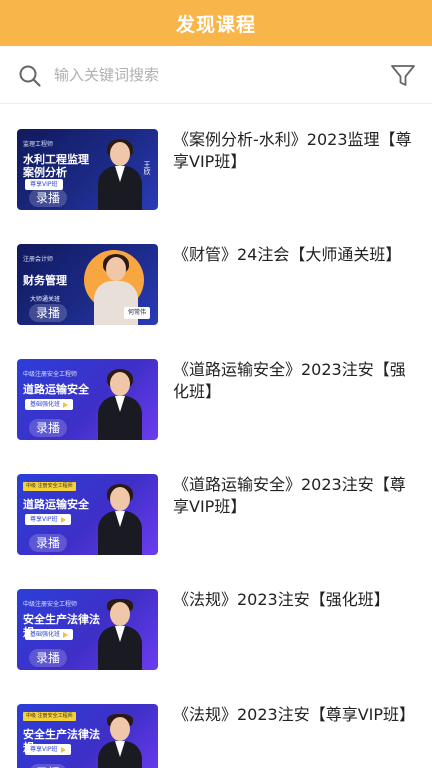 The width and height of the screenshot is (432, 768). I want to click on course-title: 《道路运输安全》2023注安【尊享VIP班】, so click(293, 496).